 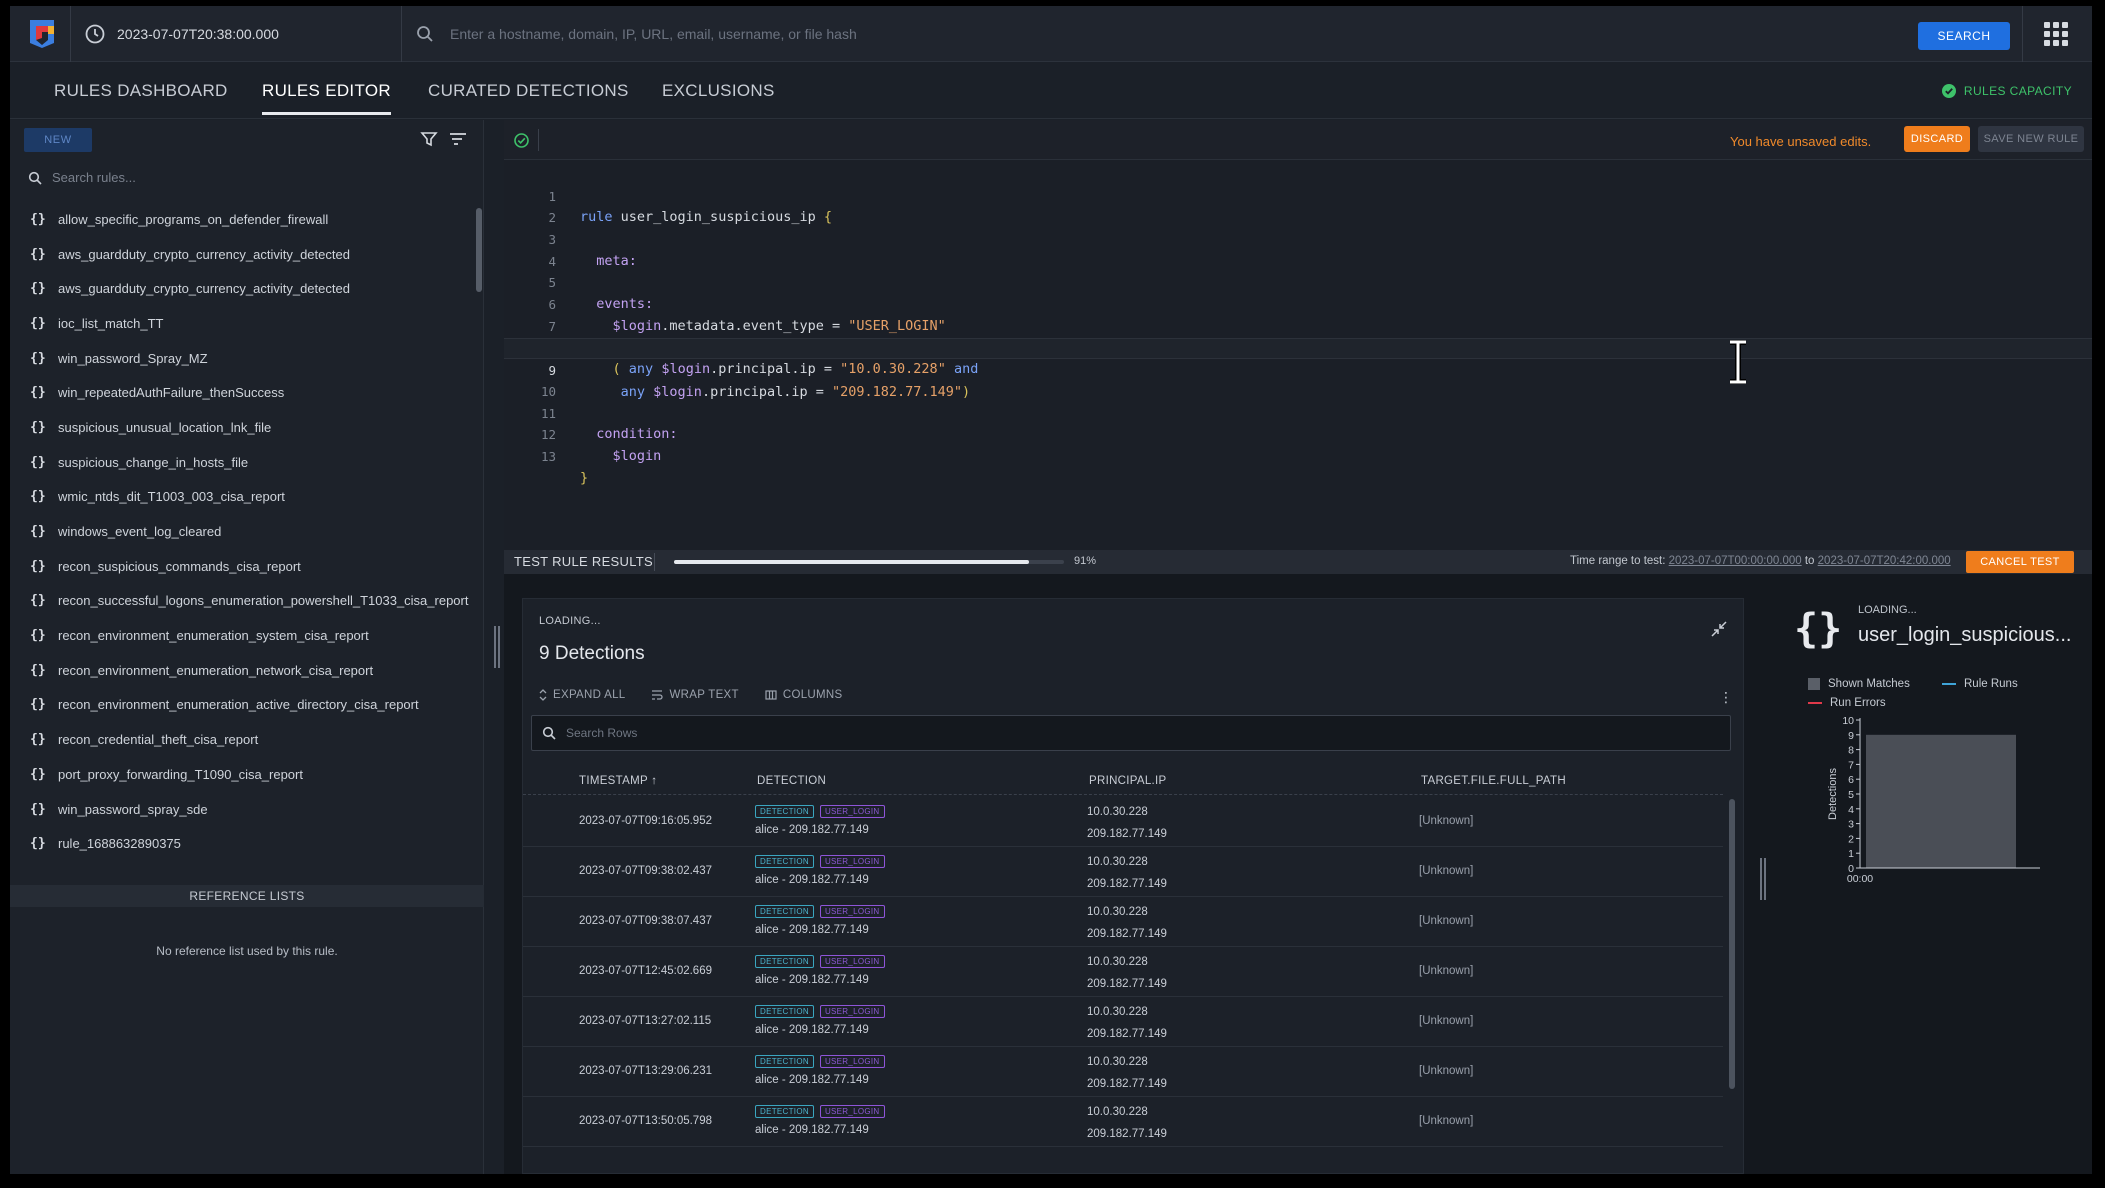 I want to click on rule-list-item: {} wmic_ntds_dit_T1003_003_cisa_report, so click(x=247, y=497).